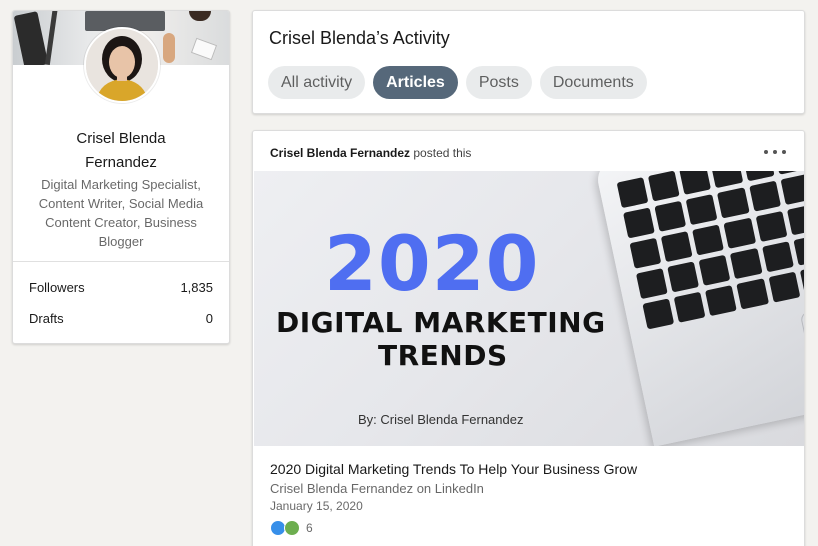 Image resolution: width=818 pixels, height=546 pixels. Describe the element at coordinates (498, 82) in the screenshot. I see `tab-posts: Posts` at that location.